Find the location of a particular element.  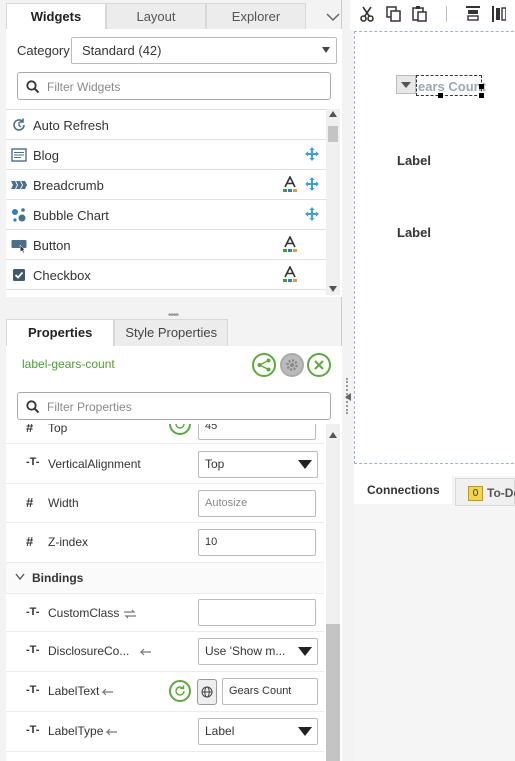

tab-properties: Properties is located at coordinates (60, 333).